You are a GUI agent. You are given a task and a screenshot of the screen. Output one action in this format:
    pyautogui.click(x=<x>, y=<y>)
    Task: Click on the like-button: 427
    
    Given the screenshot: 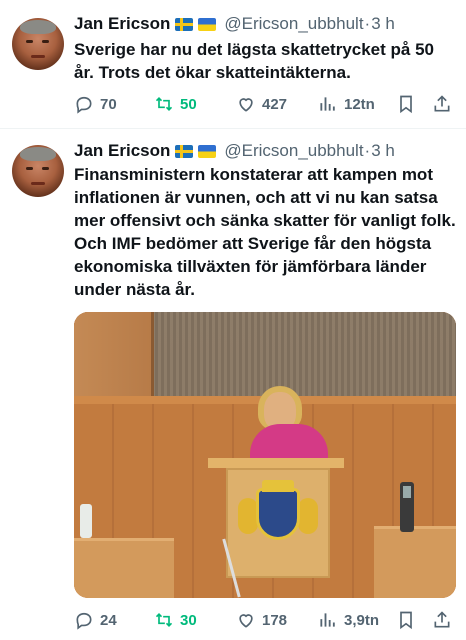 What is the action you would take?
    pyautogui.click(x=261, y=104)
    